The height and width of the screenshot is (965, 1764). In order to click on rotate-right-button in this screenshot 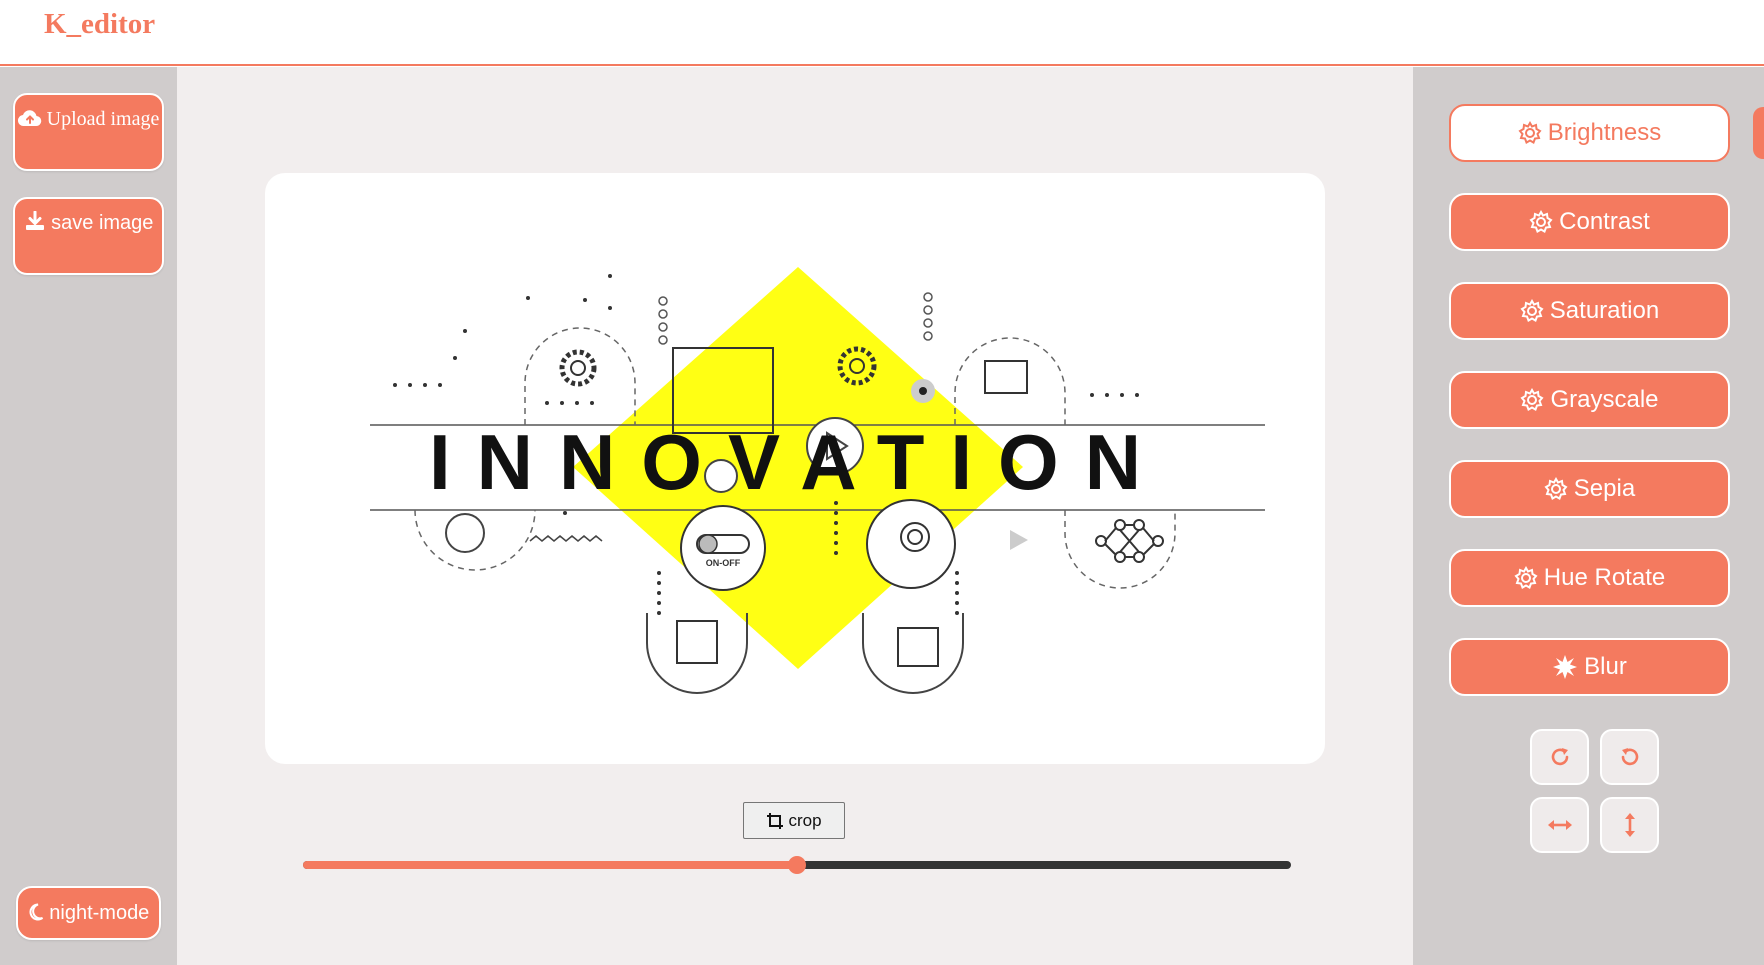, I will do `click(1559, 757)`.